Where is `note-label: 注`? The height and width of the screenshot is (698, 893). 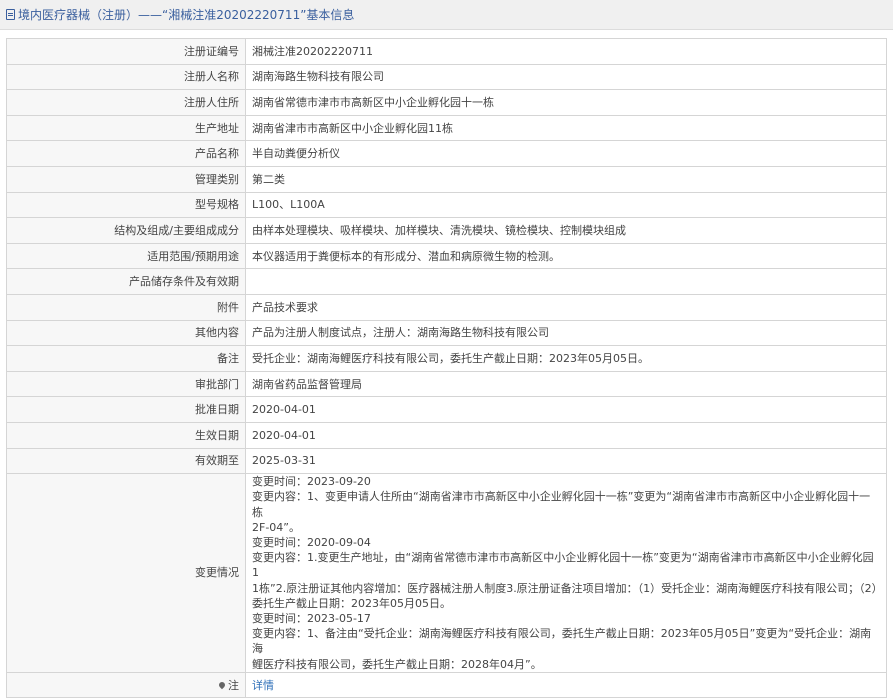
note-label: 注 is located at coordinates (233, 685).